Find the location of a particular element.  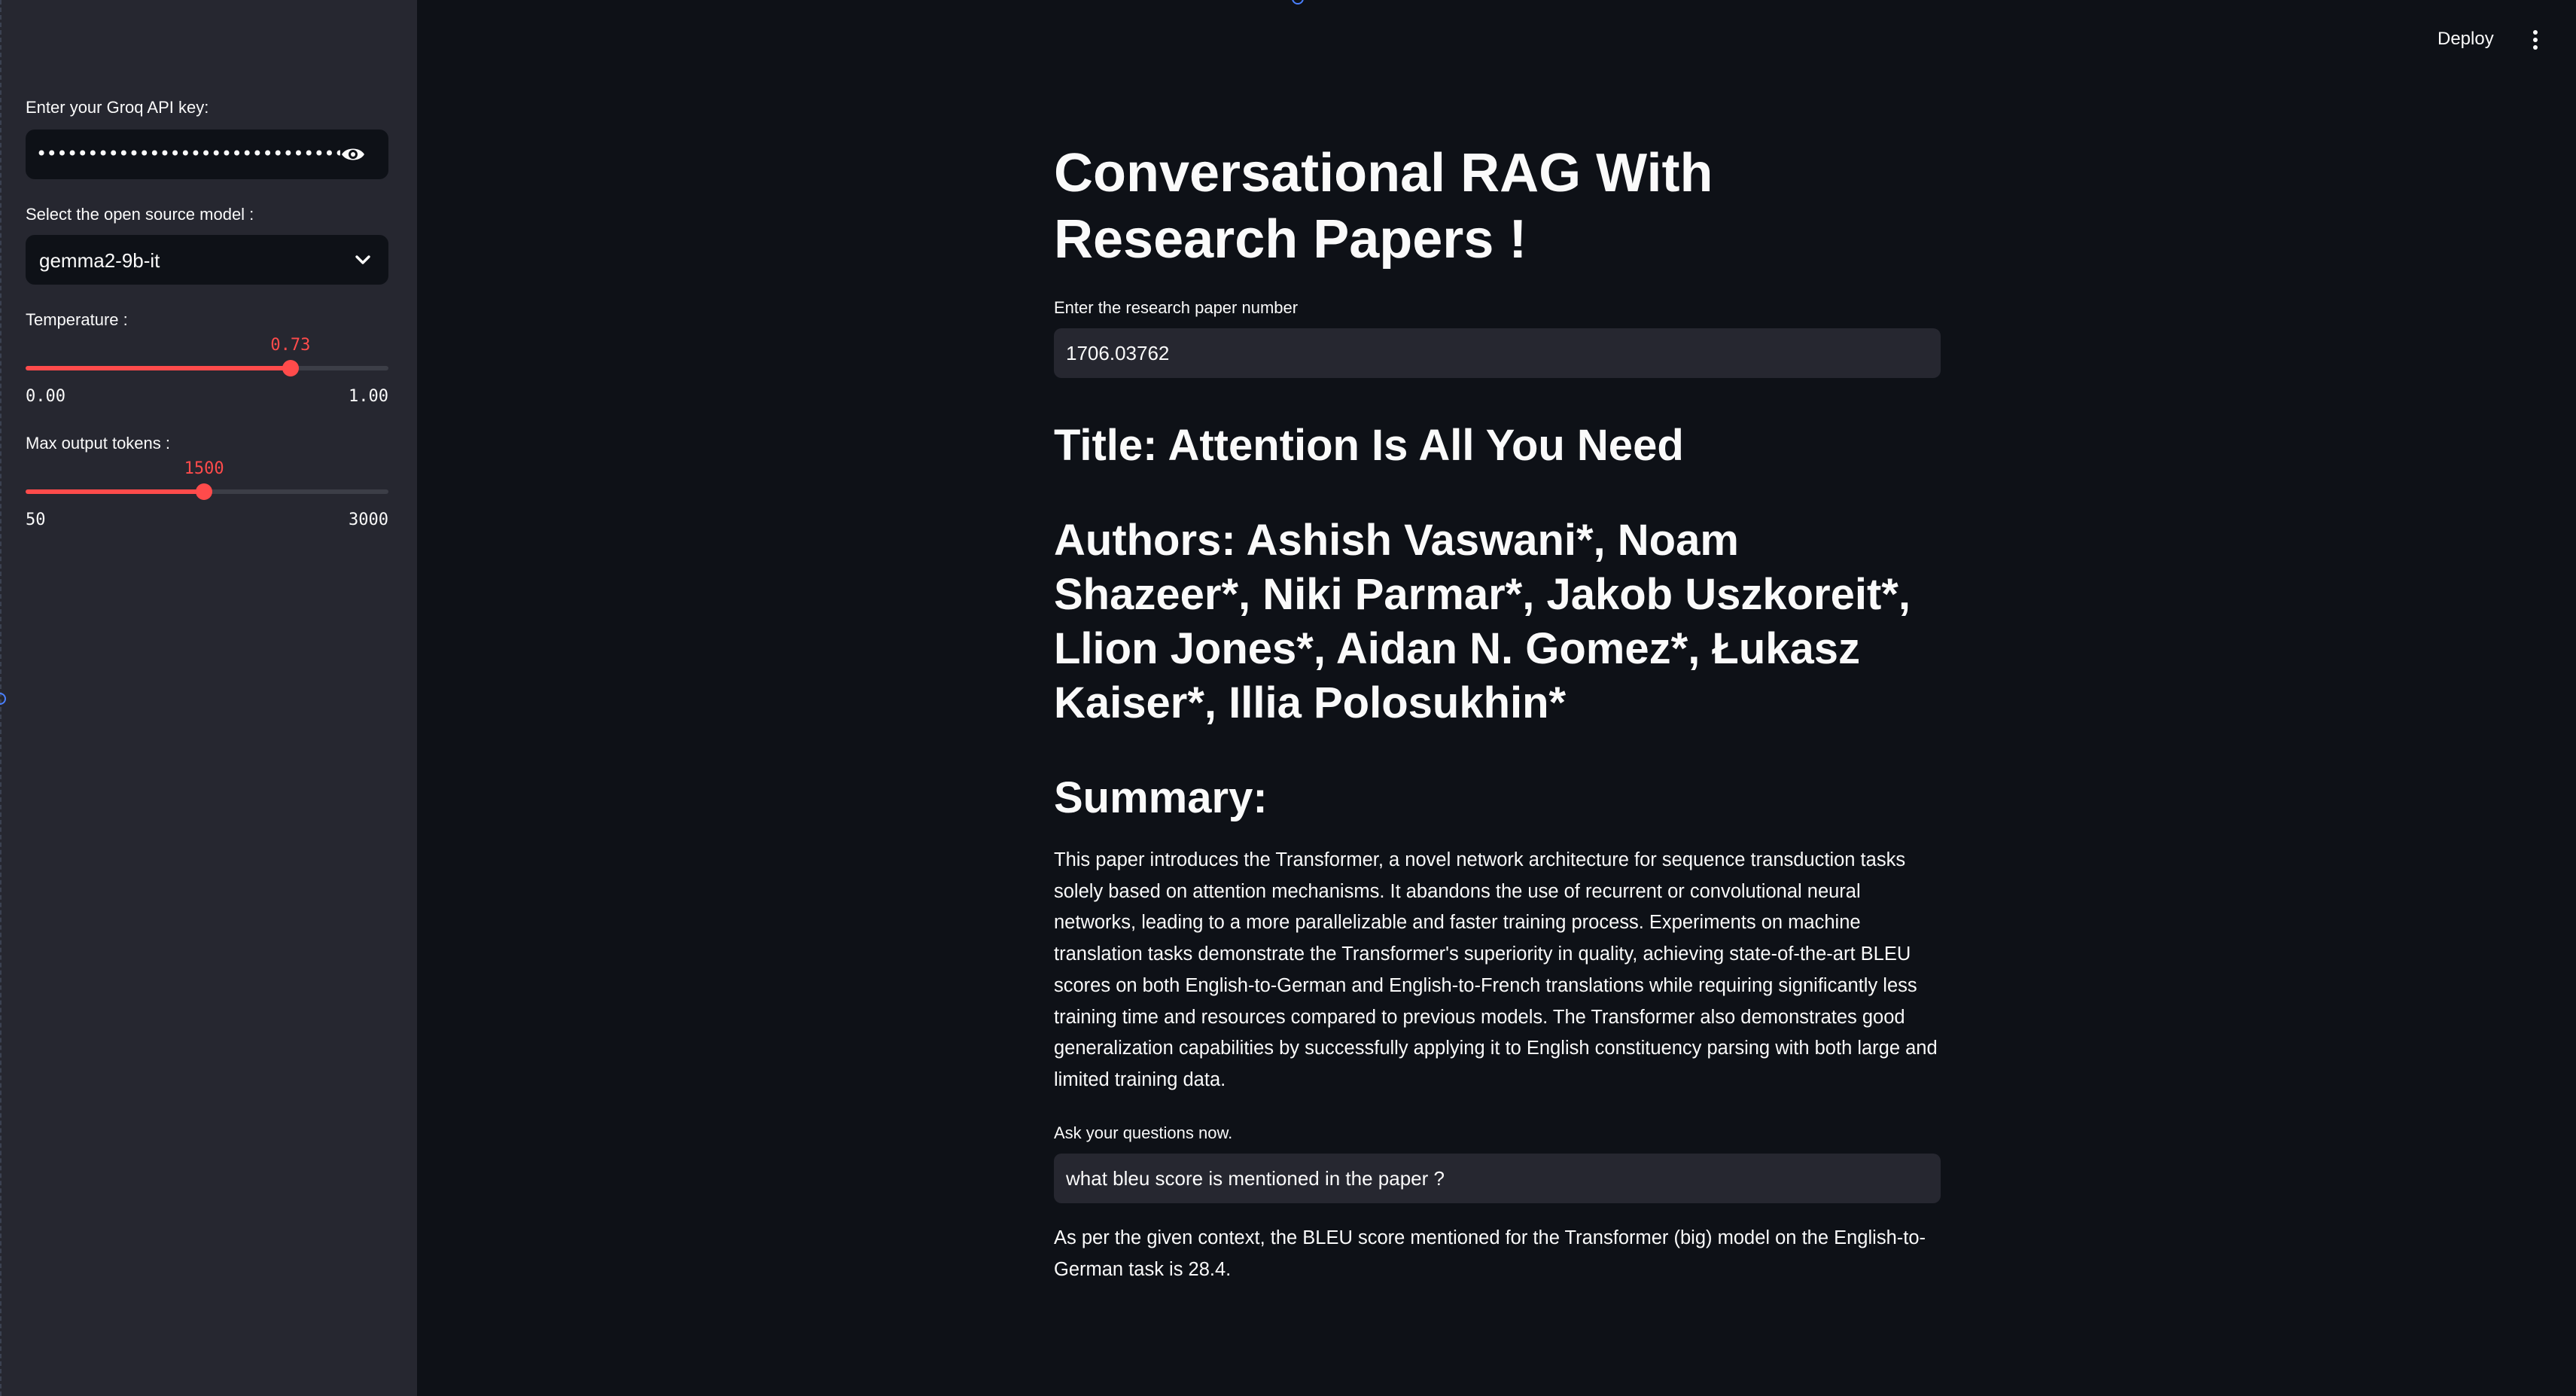

chevron-down-icon is located at coordinates (363, 259).